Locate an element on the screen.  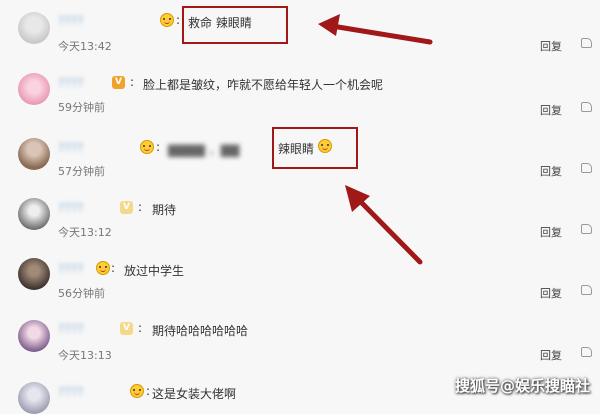
watermark: 搜狐号@娱乐搜瞄社 is located at coordinates (522, 386).